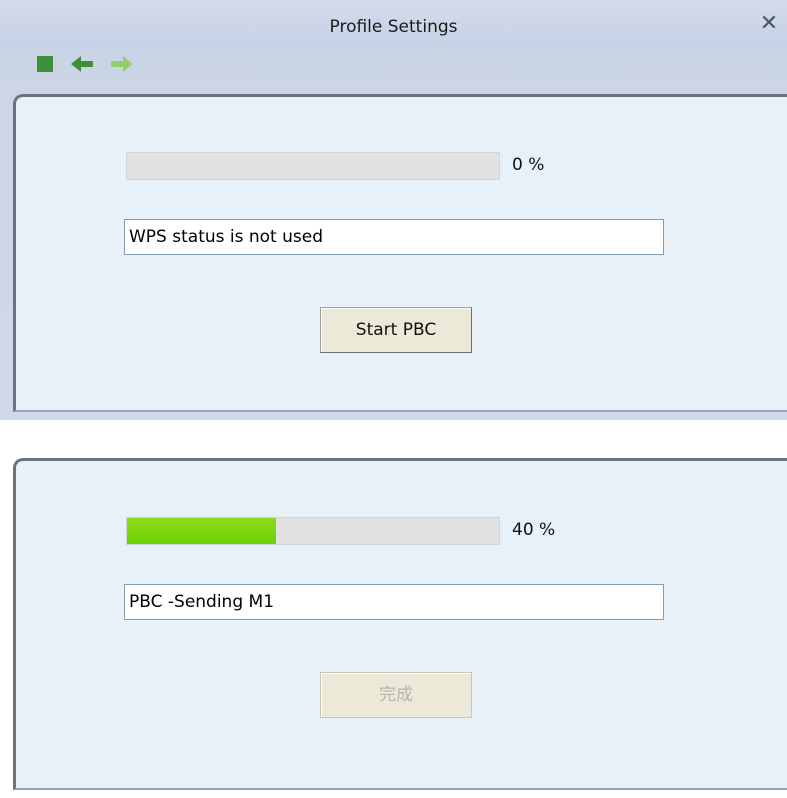 The image size is (787, 798). I want to click on wps-status-field: PBC -Sending M1, so click(394, 602).